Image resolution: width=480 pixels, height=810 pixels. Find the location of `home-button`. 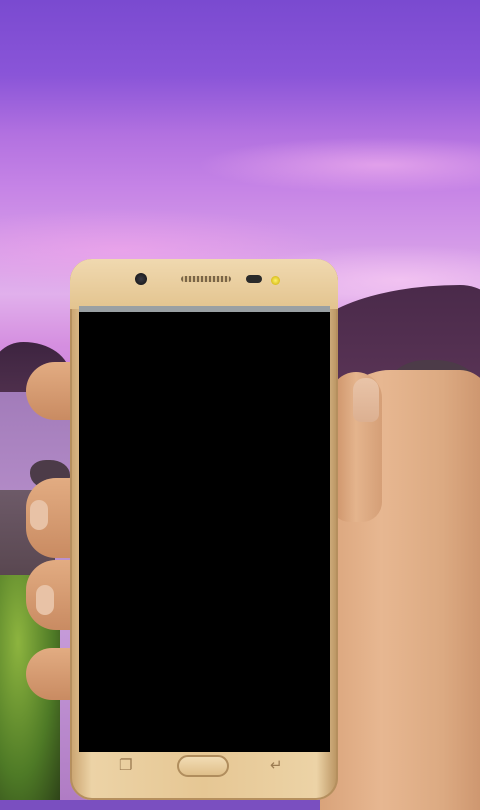

home-button is located at coordinates (203, 766).